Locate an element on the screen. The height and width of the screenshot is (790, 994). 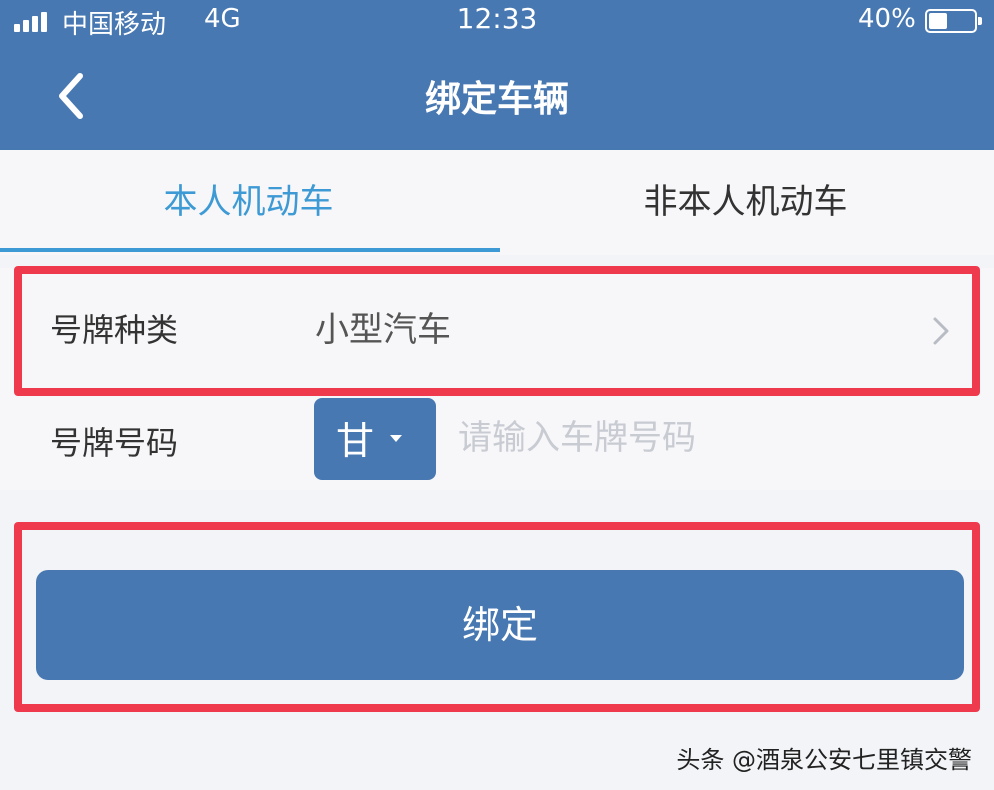
tab-own-vehicle: 本人机动车 is located at coordinates (248, 202).